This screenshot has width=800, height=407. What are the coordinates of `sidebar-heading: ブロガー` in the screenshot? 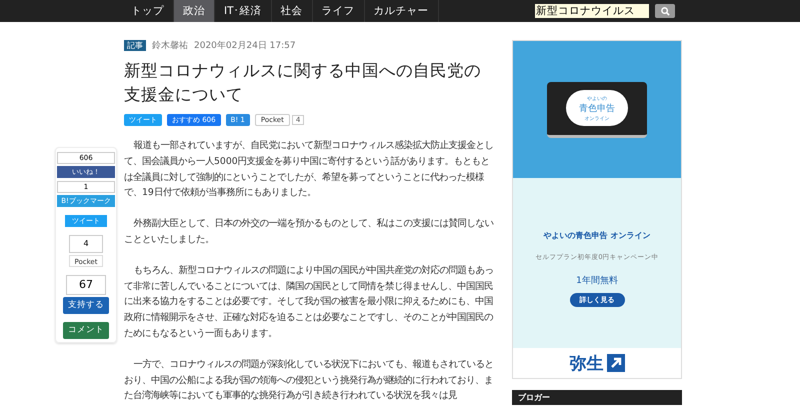 It's located at (597, 397).